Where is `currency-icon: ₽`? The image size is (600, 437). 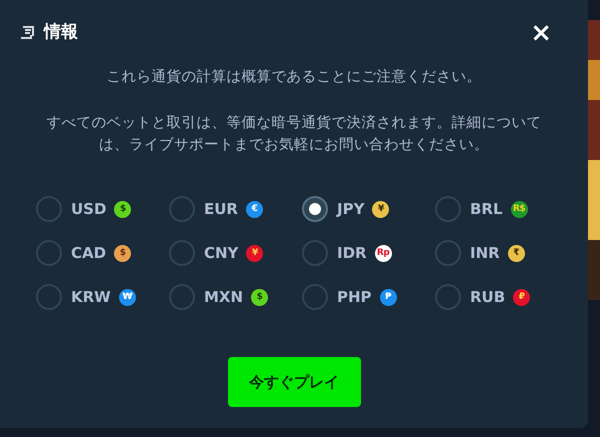
currency-icon: ₽ is located at coordinates (521, 297).